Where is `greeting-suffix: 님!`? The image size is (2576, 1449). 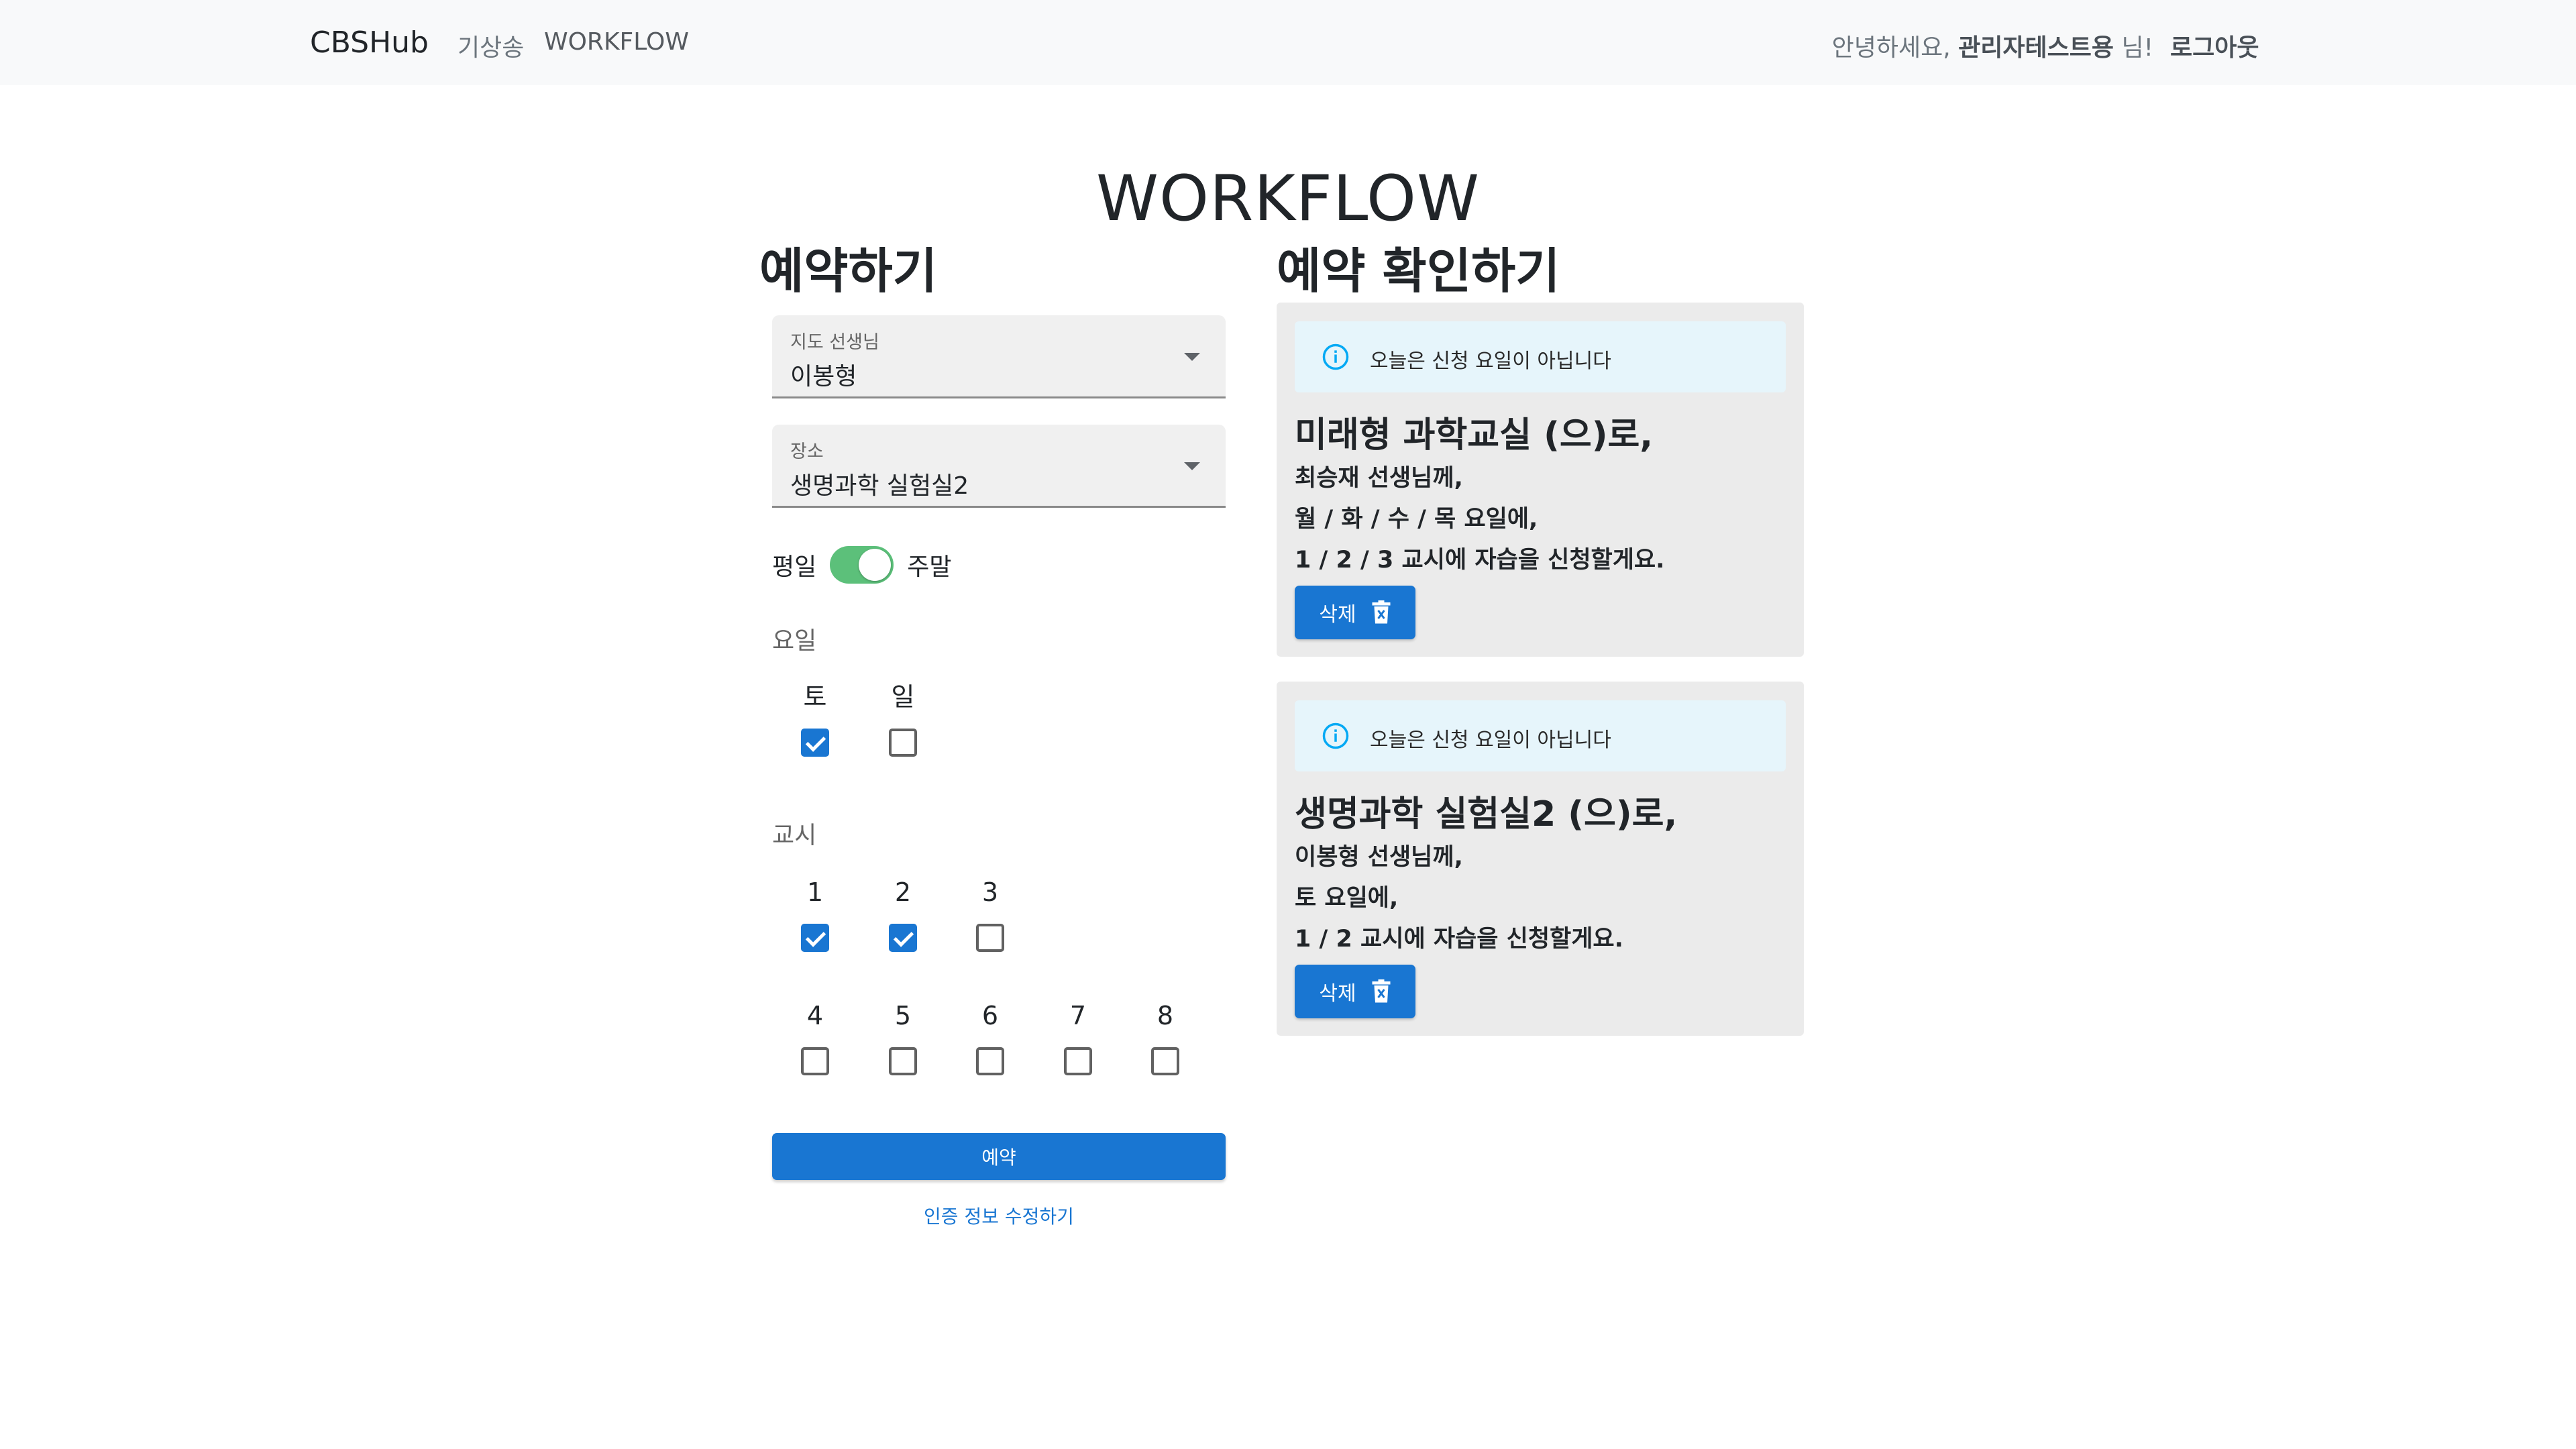
greeting-suffix: 님! is located at coordinates (2133, 48).